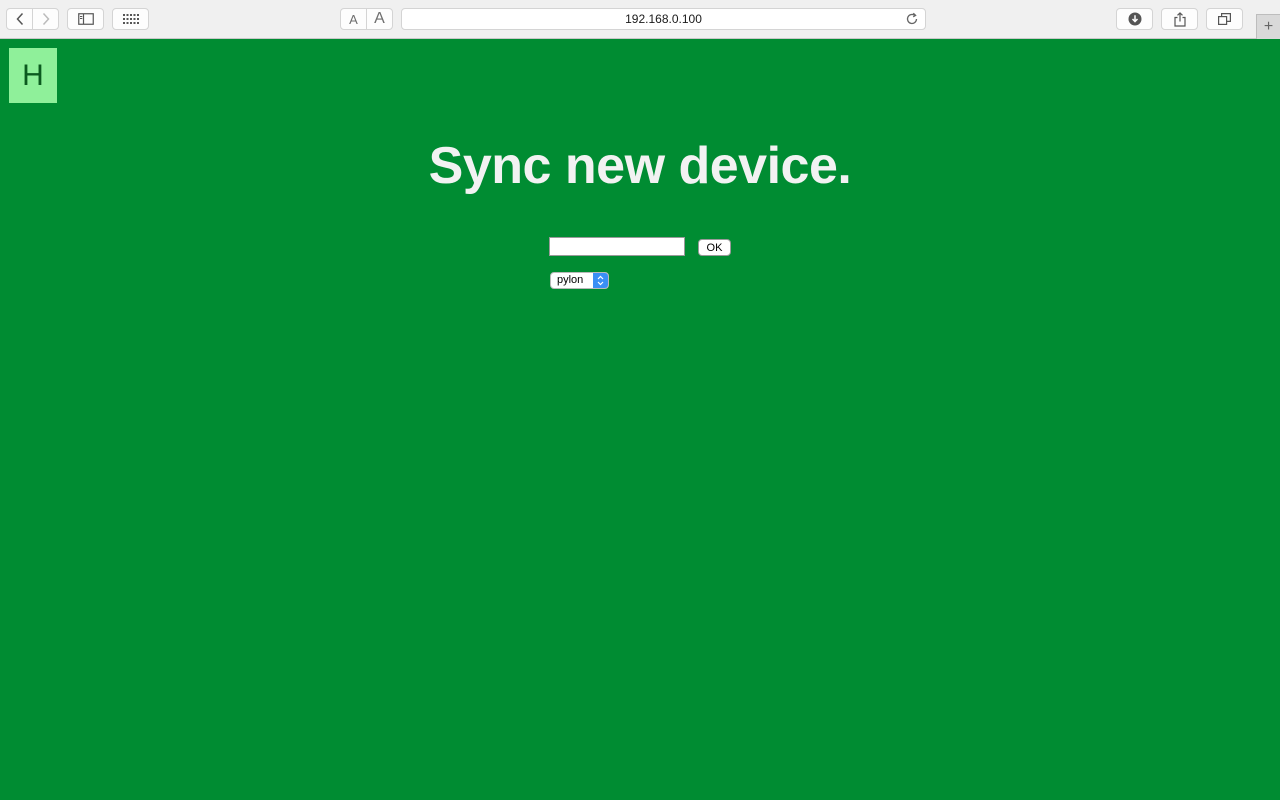 The image size is (1280, 800). I want to click on reload-button, so click(912, 20).